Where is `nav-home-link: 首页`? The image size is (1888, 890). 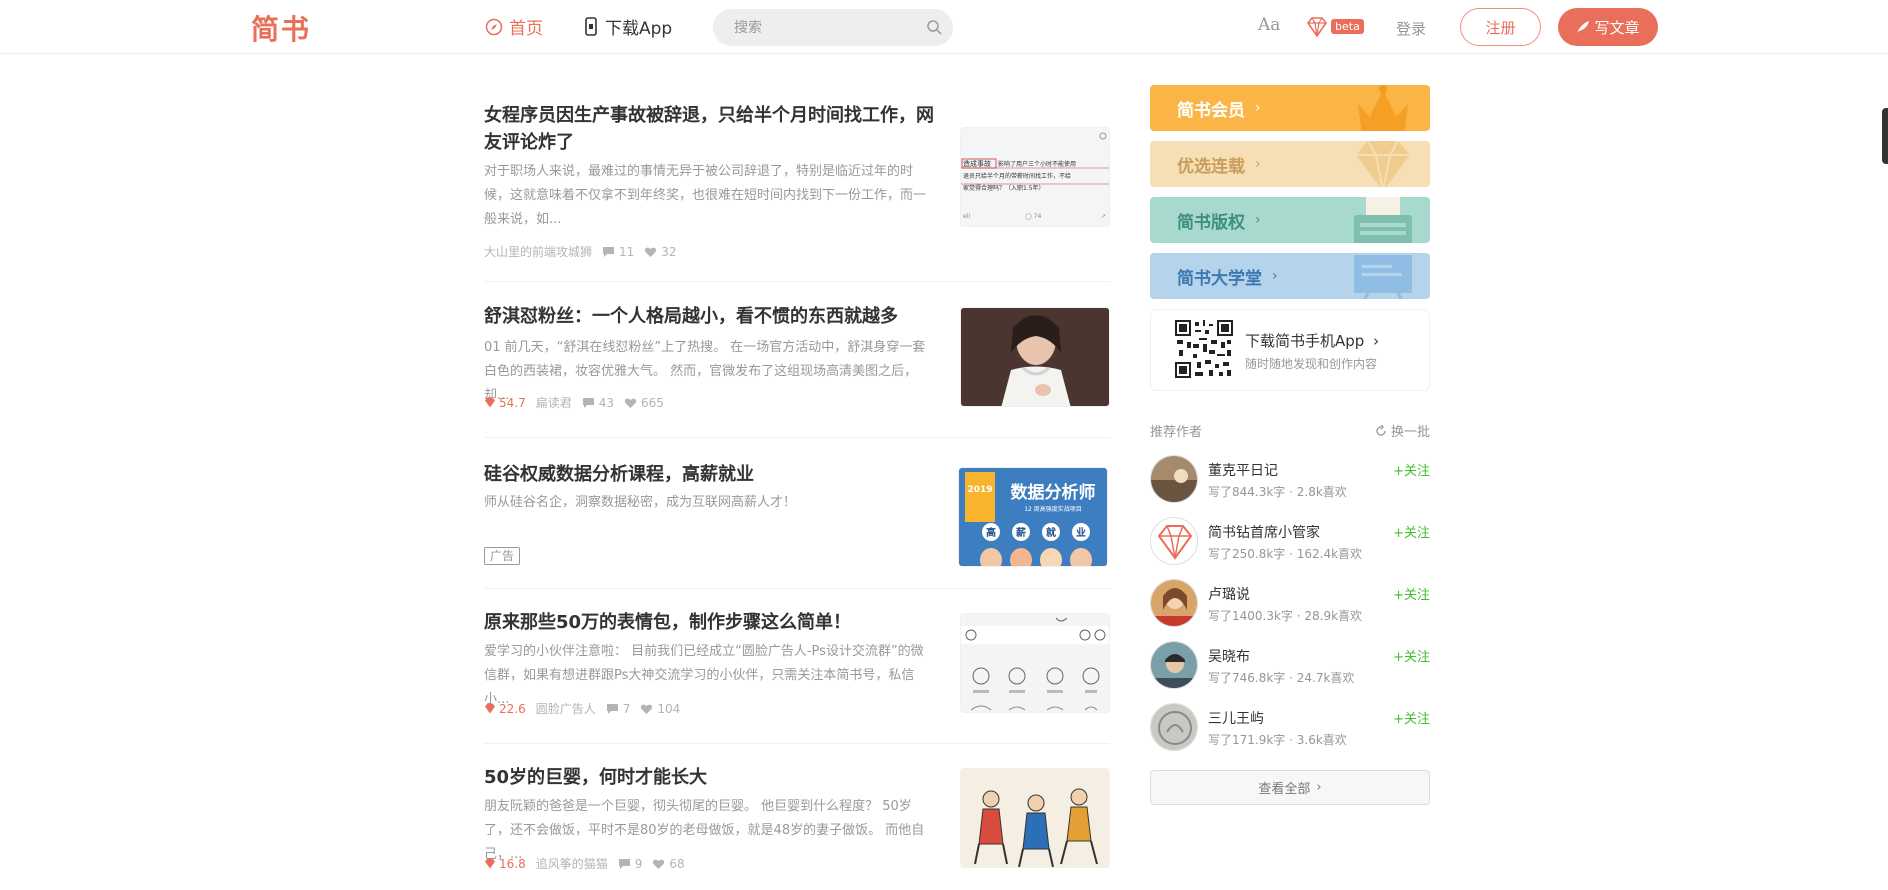 nav-home-link: 首页 is located at coordinates (514, 26).